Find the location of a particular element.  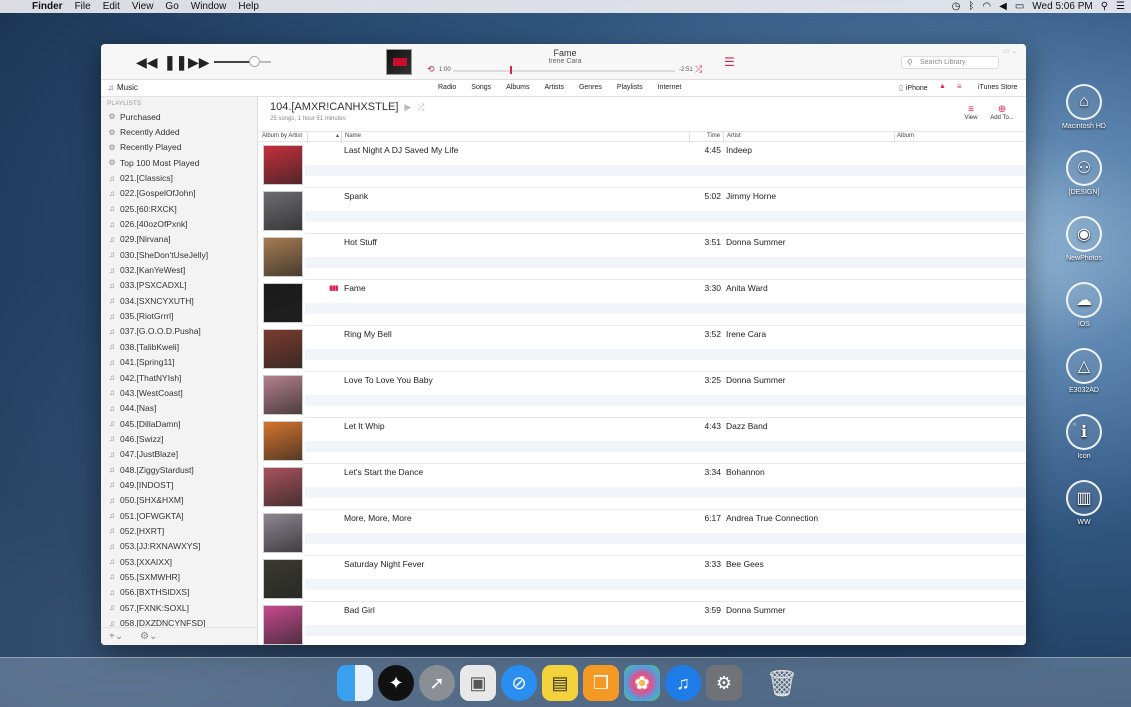

sidebar-playlist: ♫ 037.[G.O.O.D.Pusha] is located at coordinates (179, 331).